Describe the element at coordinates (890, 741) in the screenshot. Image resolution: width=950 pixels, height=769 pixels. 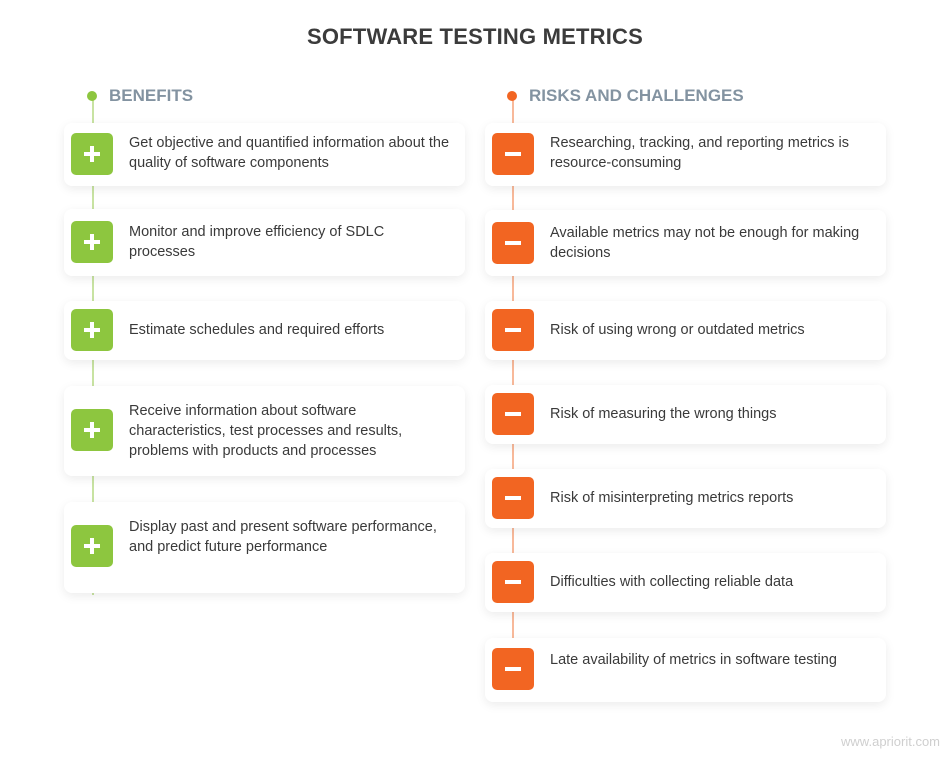
I see `watermark: www.apriorit.com` at that location.